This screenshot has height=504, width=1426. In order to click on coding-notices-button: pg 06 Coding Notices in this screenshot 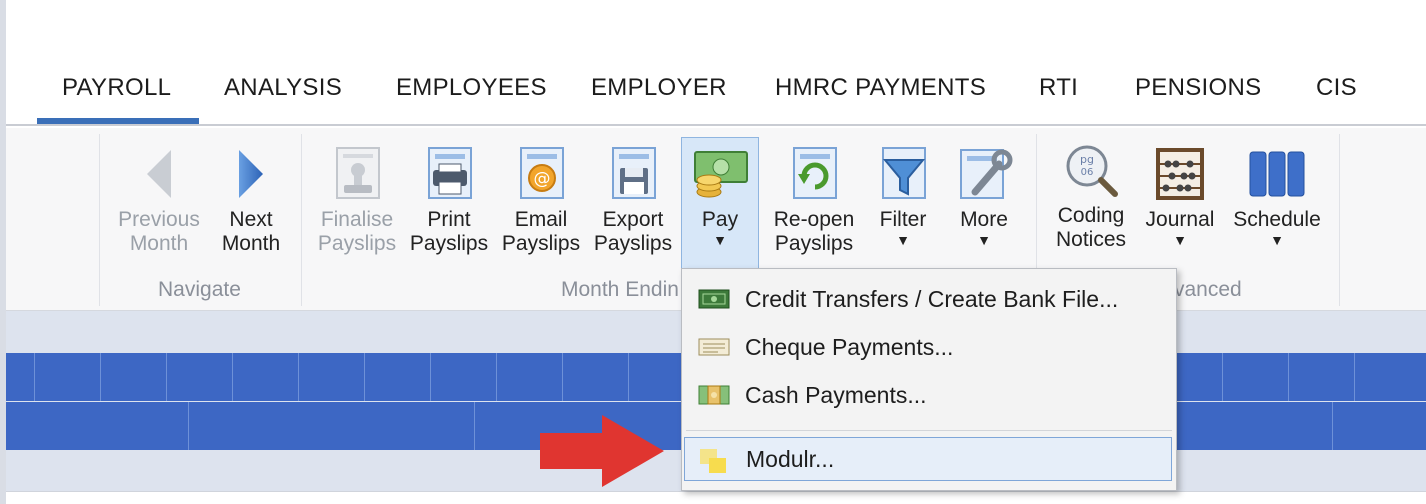, I will do `click(1091, 198)`.